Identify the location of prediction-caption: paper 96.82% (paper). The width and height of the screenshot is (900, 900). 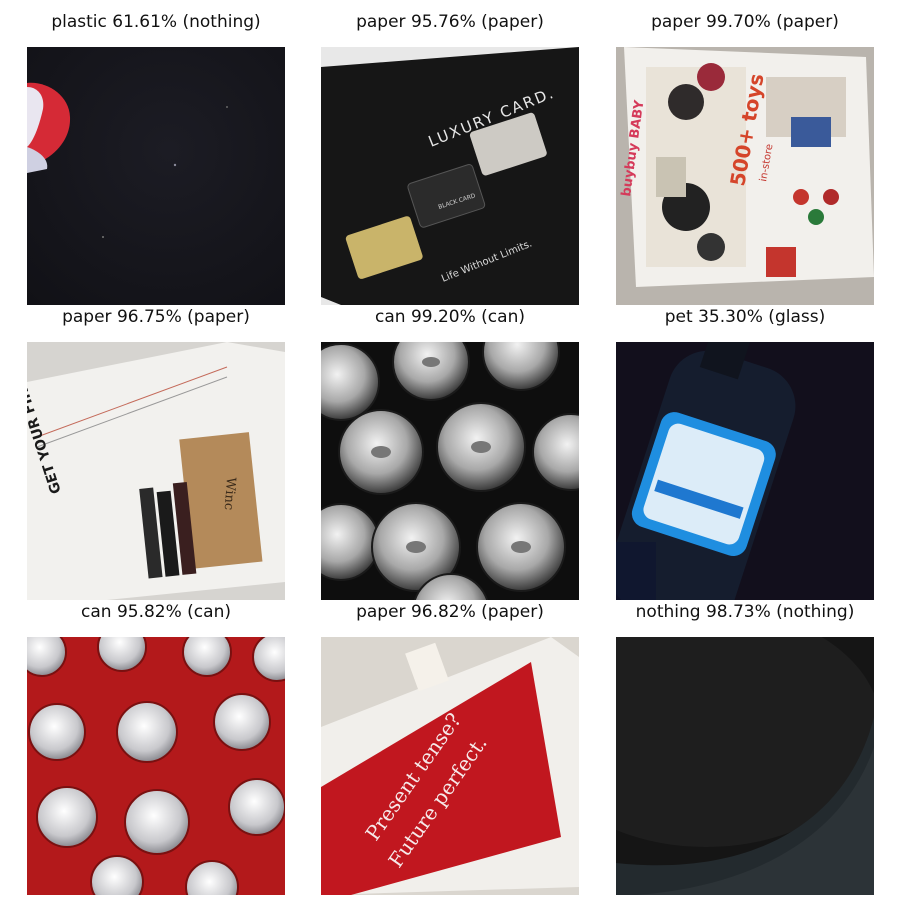
(450, 612).